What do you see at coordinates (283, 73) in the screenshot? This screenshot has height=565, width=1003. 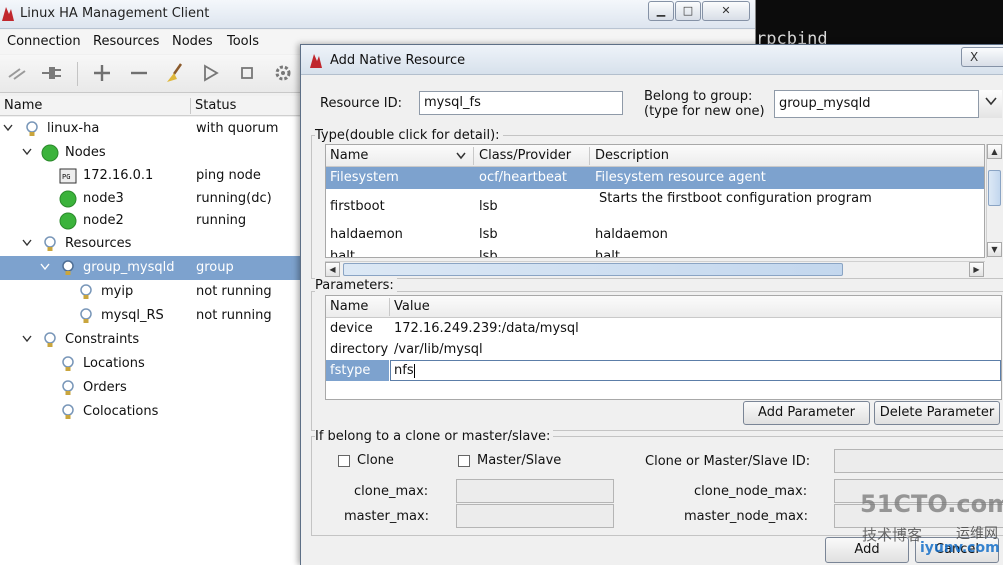 I see `settings-gear-icon` at bounding box center [283, 73].